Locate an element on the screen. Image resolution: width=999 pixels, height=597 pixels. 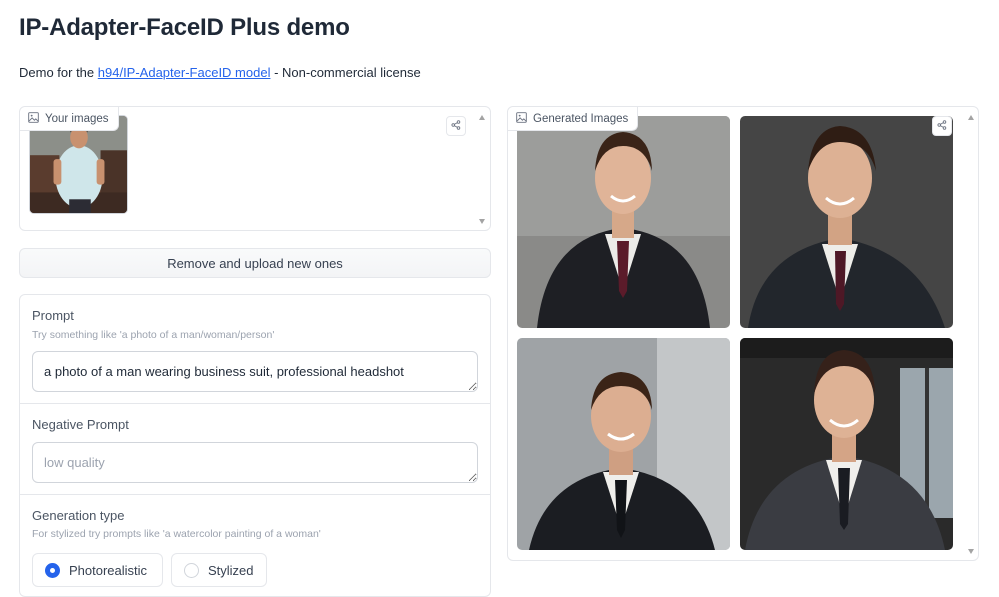
model-link: h94/IP-Adapter-FaceID model is located at coordinates (184, 72).